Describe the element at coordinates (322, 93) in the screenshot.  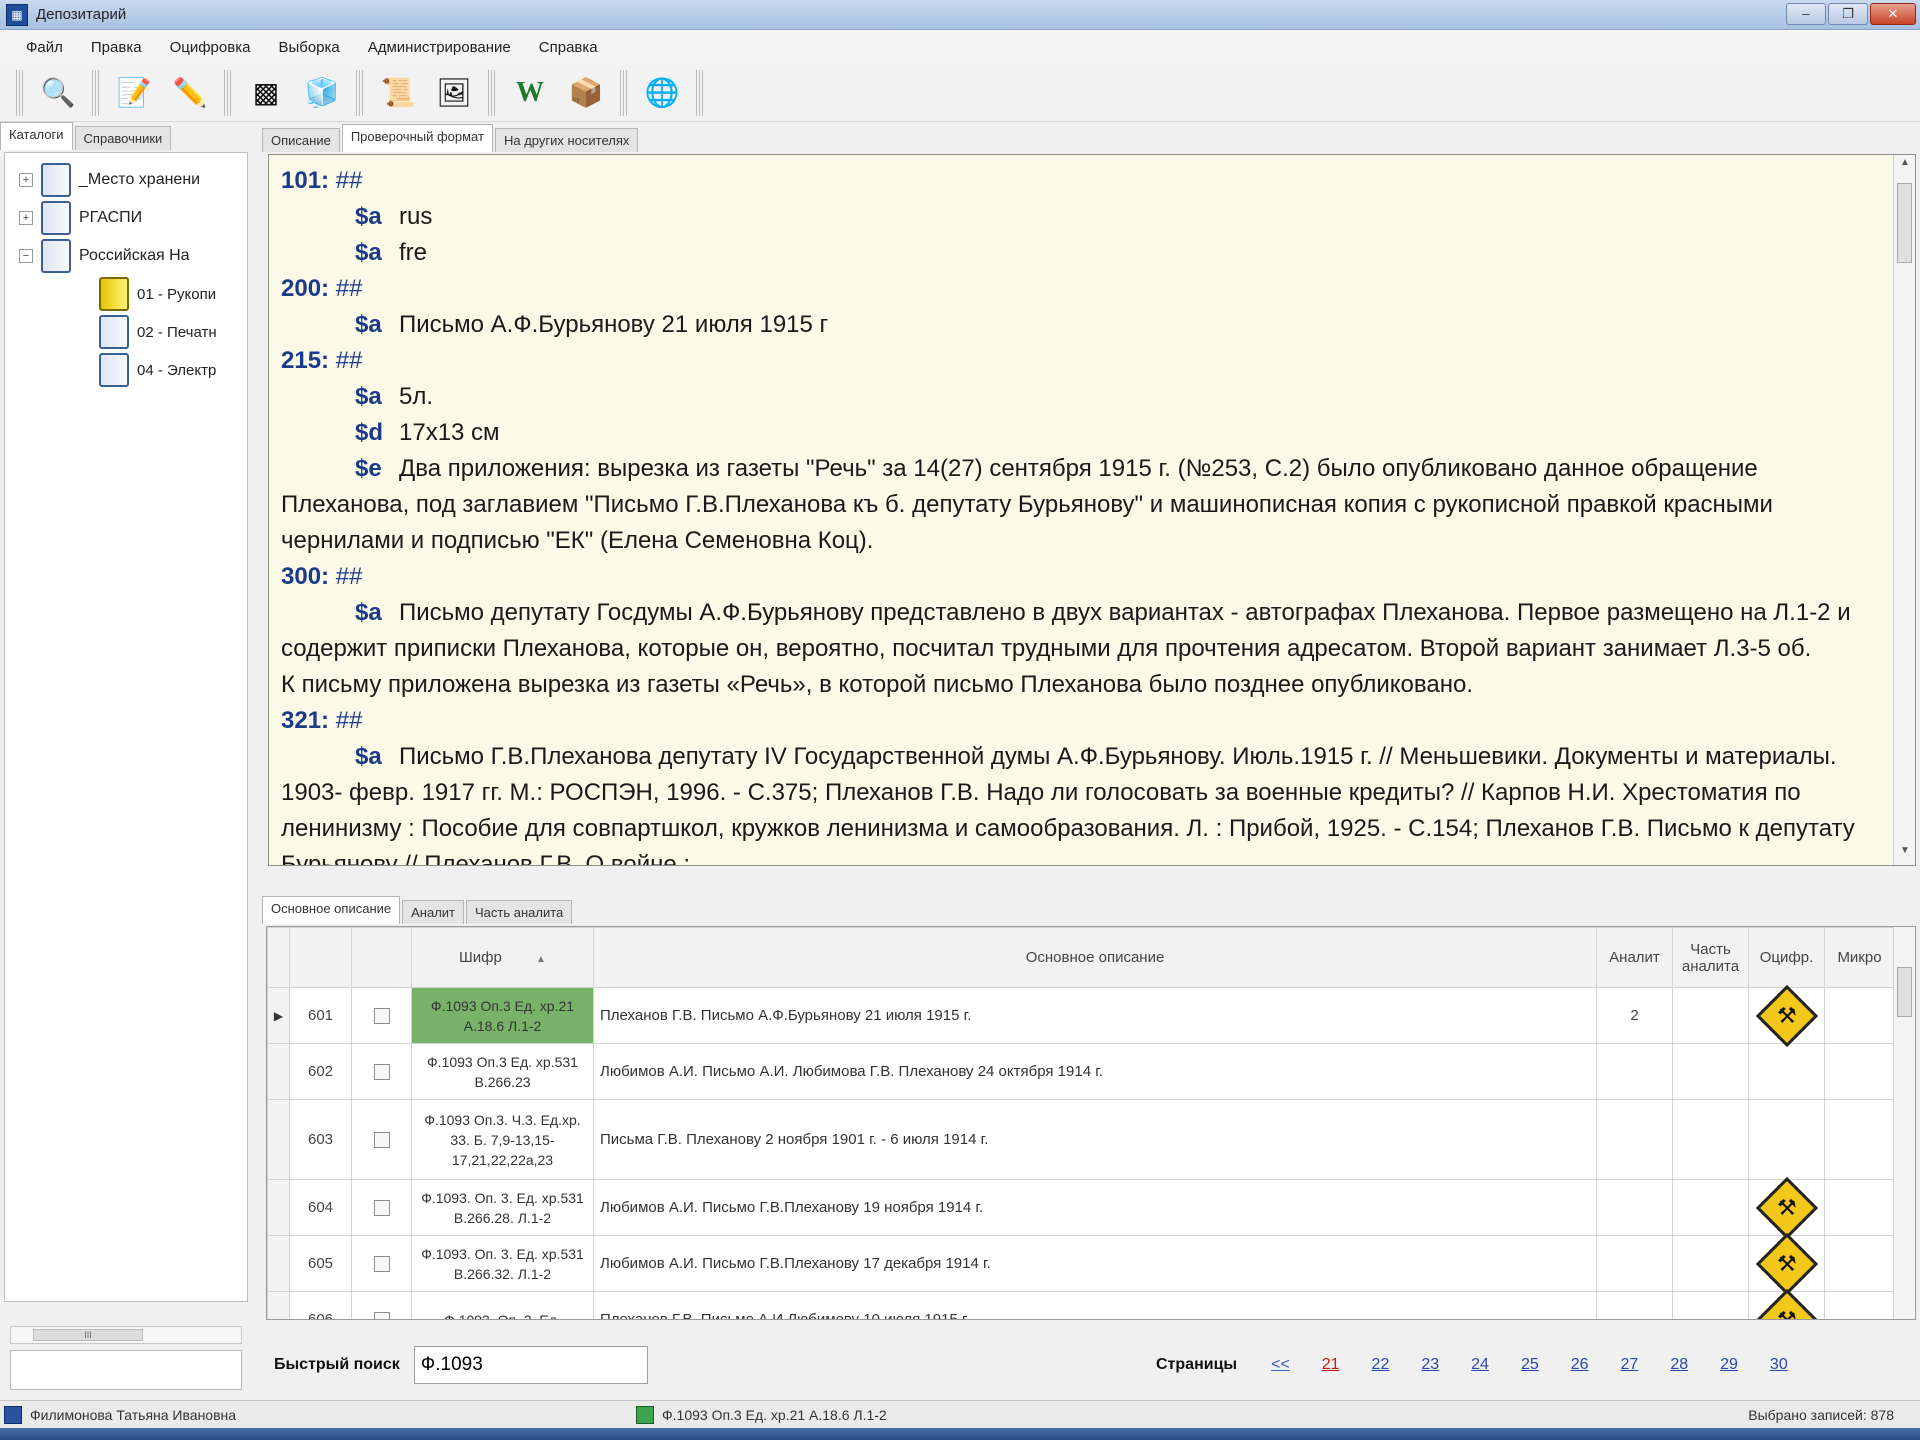
I see `cube-icon: 🧊` at that location.